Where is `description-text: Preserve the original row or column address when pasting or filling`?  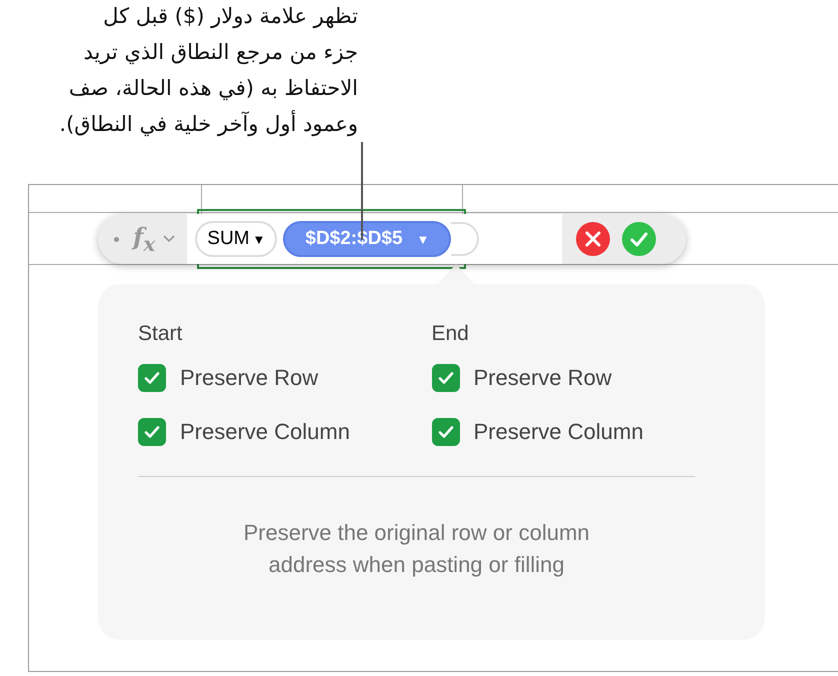 description-text: Preserve the original row or column address when pasting or filling is located at coordinates (416, 549).